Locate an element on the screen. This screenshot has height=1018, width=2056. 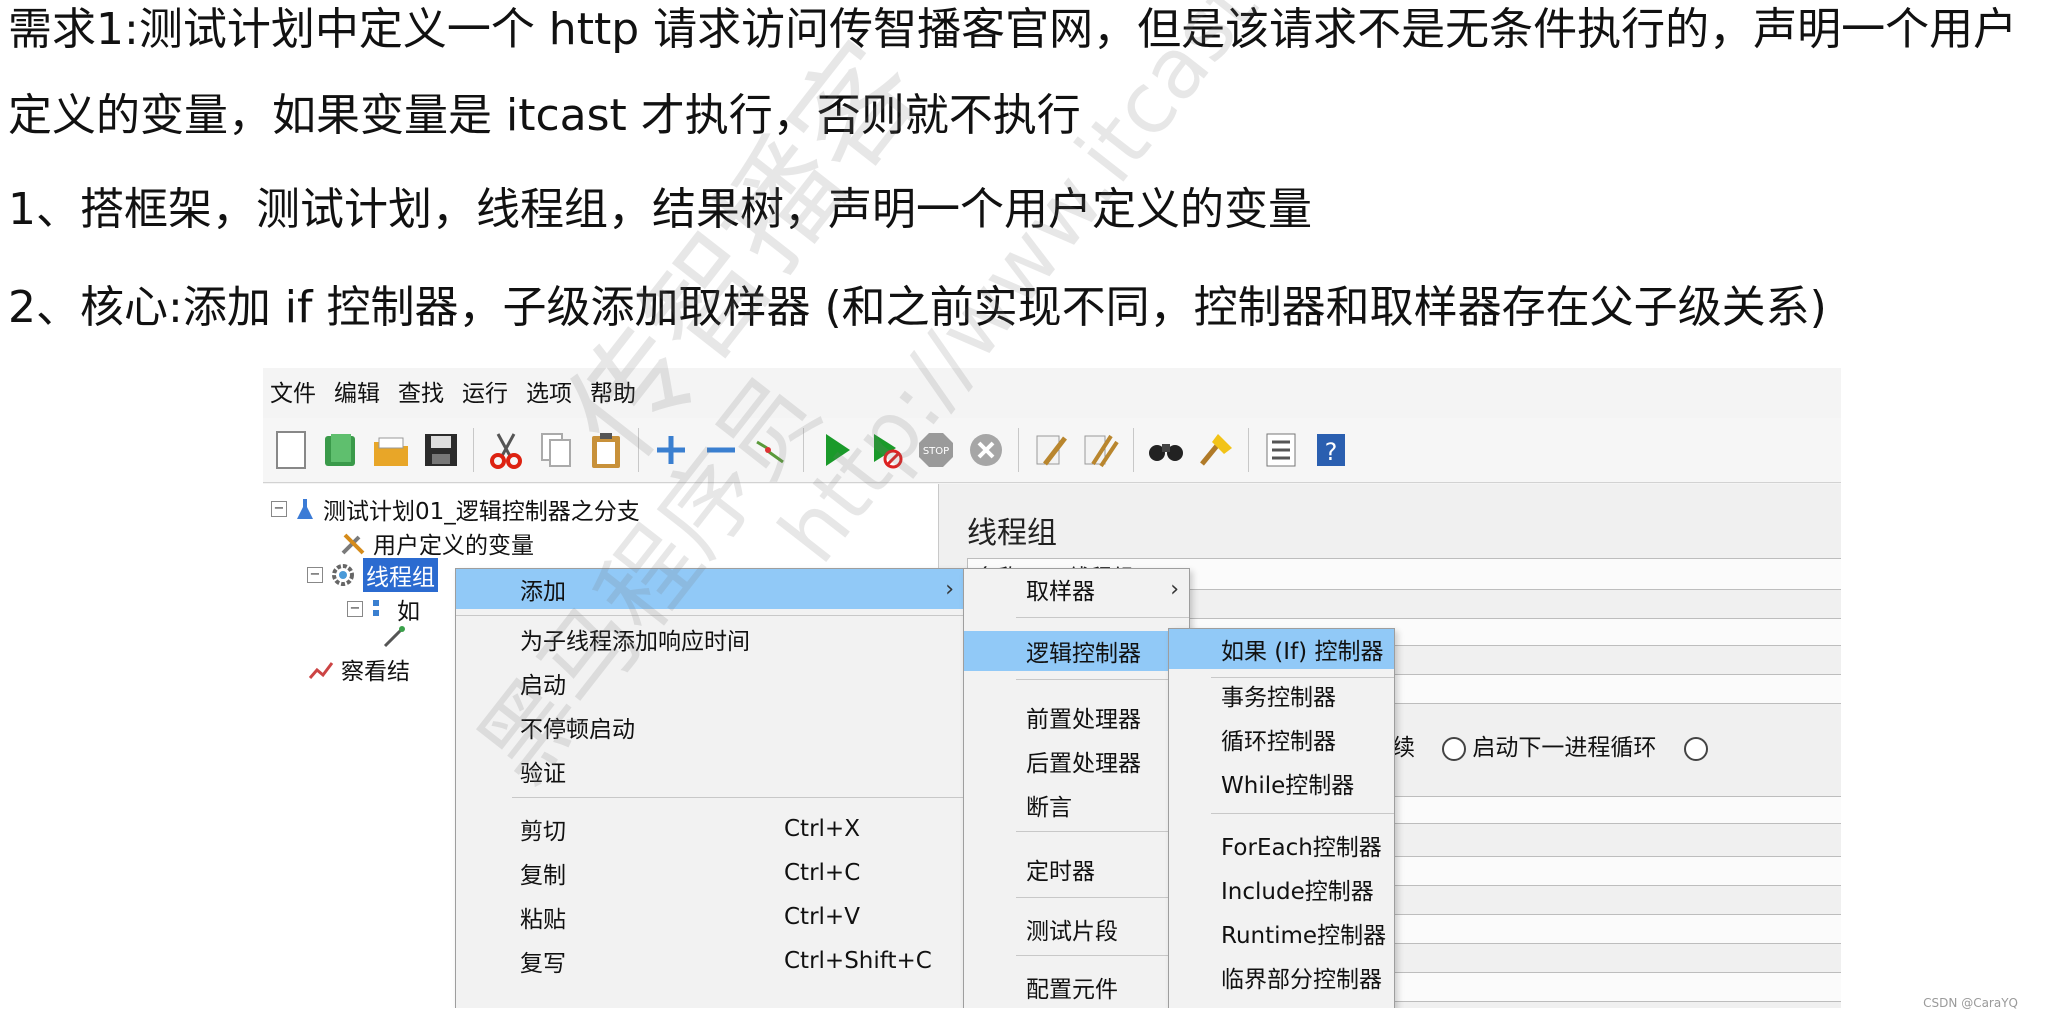
tree-node-thread-group: − 线程组 is located at coordinates (372, 575).